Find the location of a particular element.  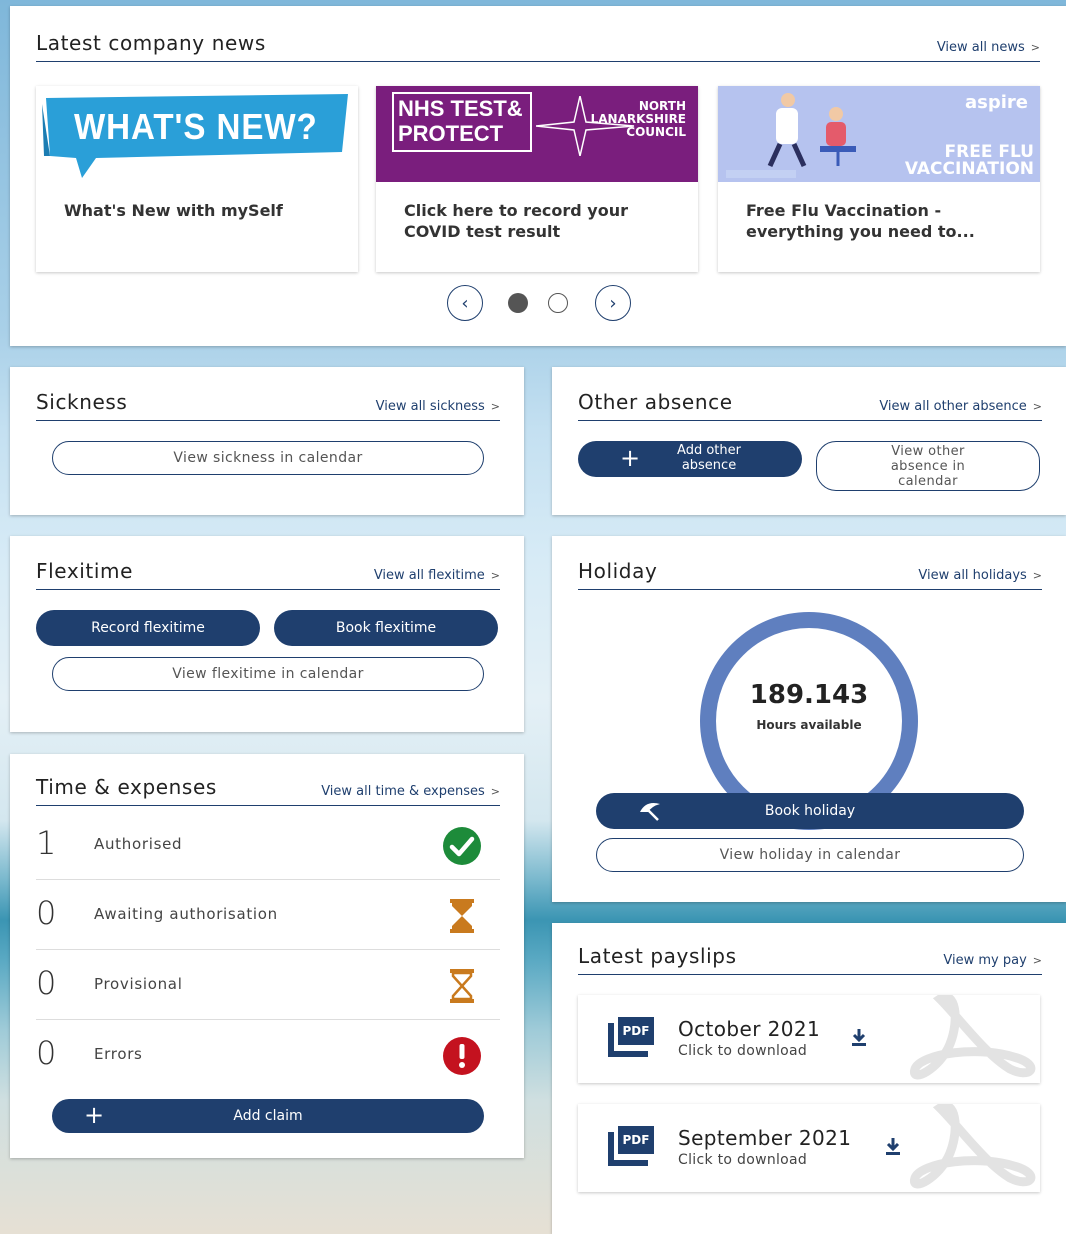

view-my-pay-label: View my pay is located at coordinates (985, 960).